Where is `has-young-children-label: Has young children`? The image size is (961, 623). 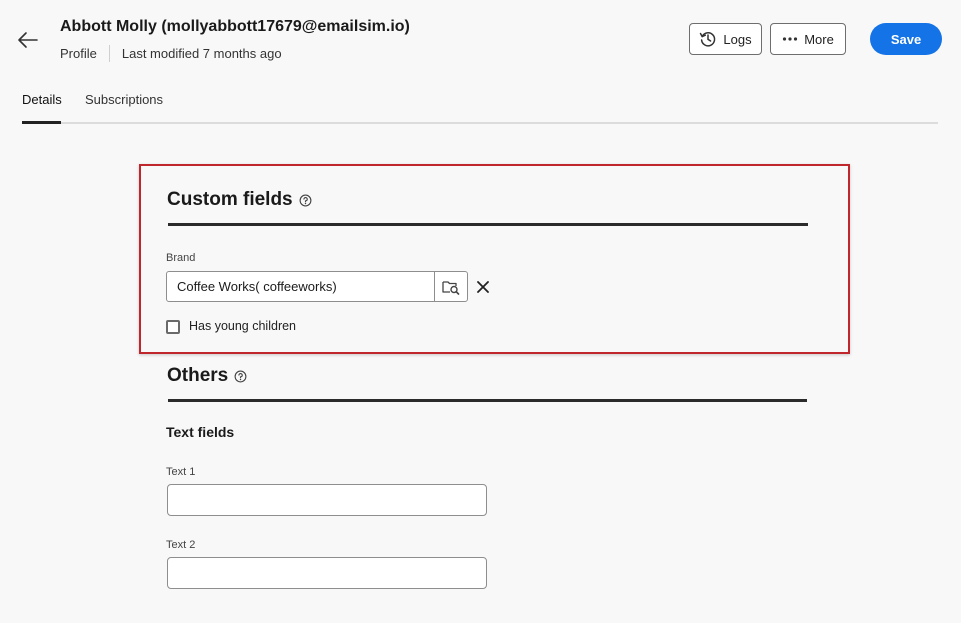
has-young-children-label: Has young children is located at coordinates (243, 326).